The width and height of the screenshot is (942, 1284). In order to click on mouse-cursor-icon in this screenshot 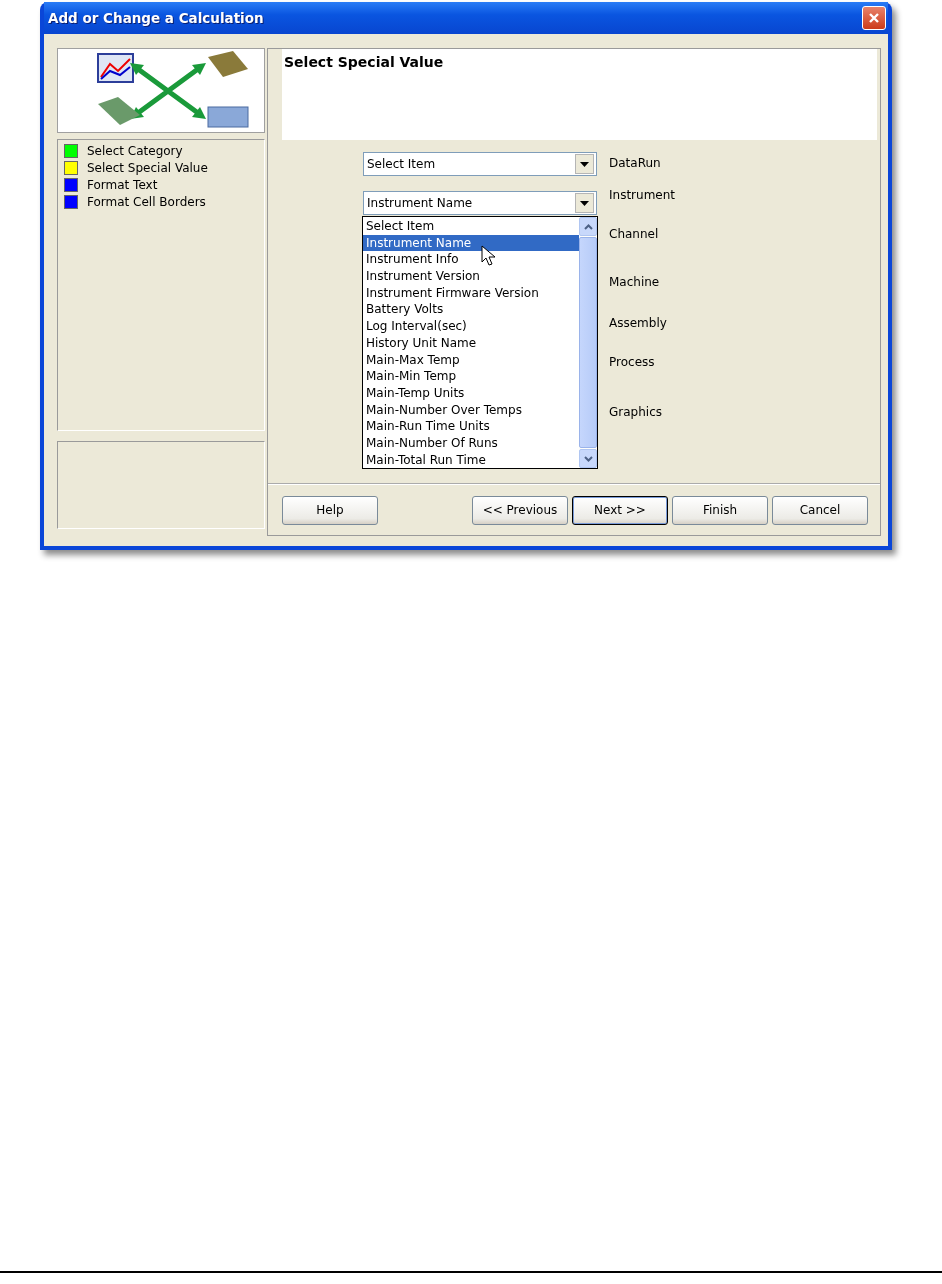, I will do `click(489, 256)`.